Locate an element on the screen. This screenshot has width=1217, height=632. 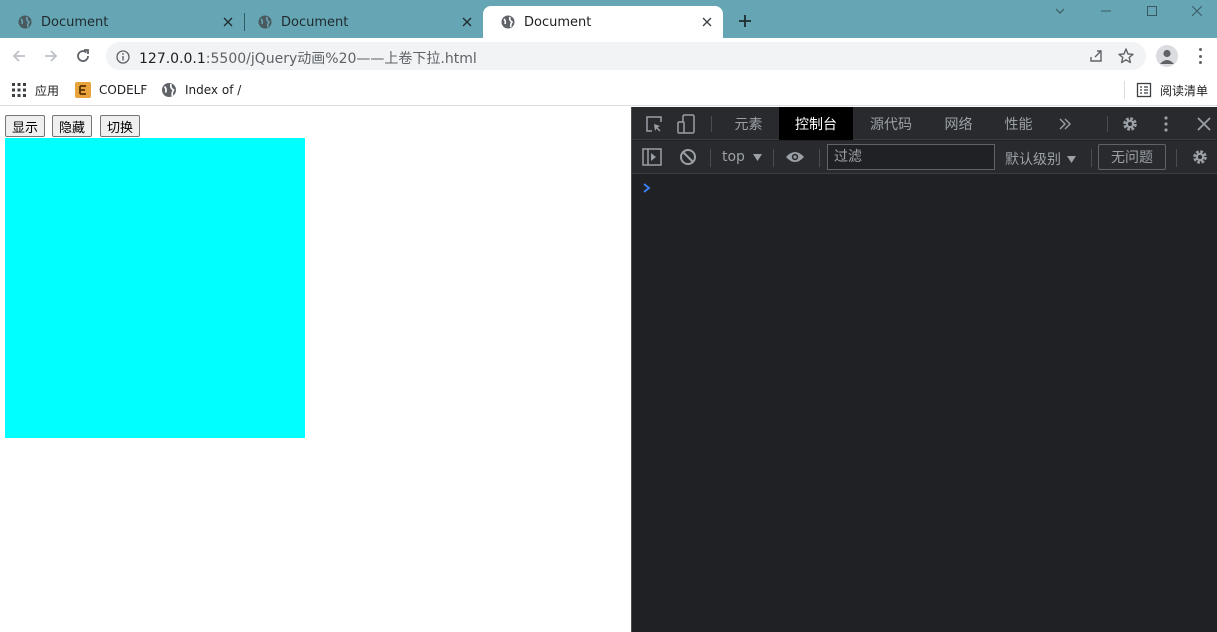
devtools-tab-performance: 性能 is located at coordinates (1018, 123).